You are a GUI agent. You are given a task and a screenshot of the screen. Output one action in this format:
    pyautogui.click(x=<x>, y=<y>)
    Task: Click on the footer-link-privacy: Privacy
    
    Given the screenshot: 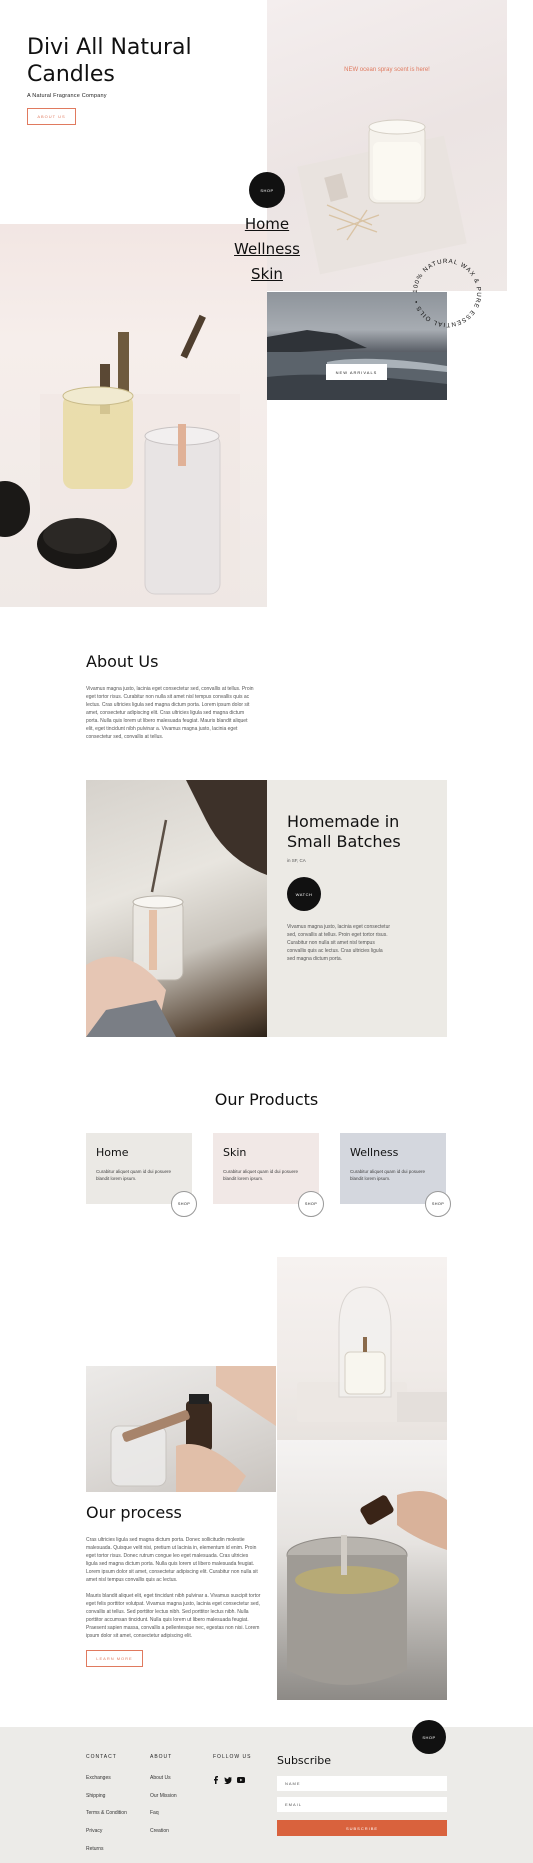 What is the action you would take?
    pyautogui.click(x=94, y=1831)
    